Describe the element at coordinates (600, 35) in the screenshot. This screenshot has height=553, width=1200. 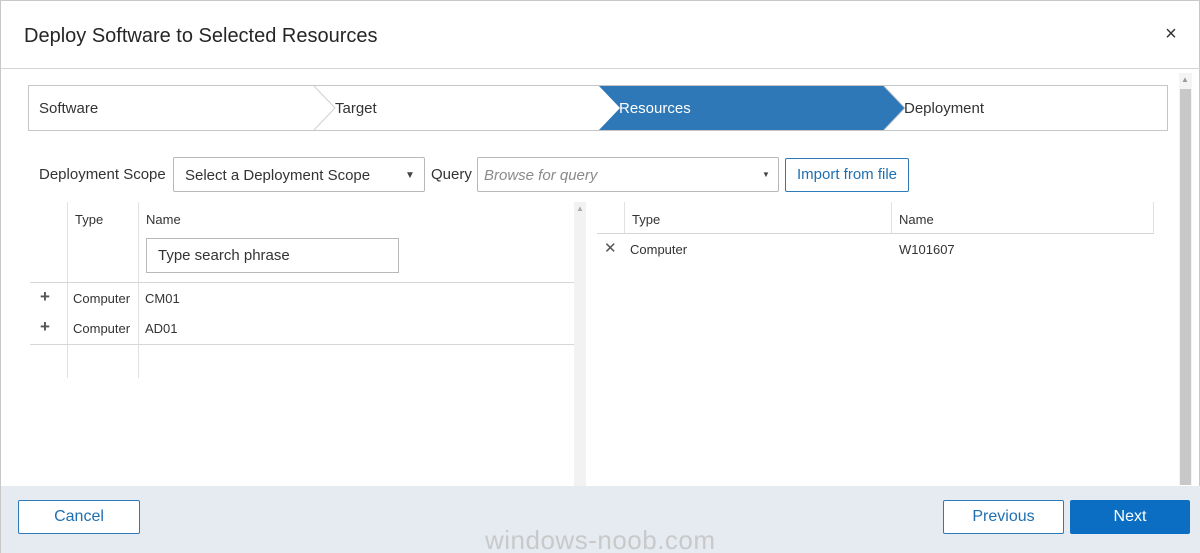
I see `dialog-header: Deploy Software to Selected Resources ×` at that location.